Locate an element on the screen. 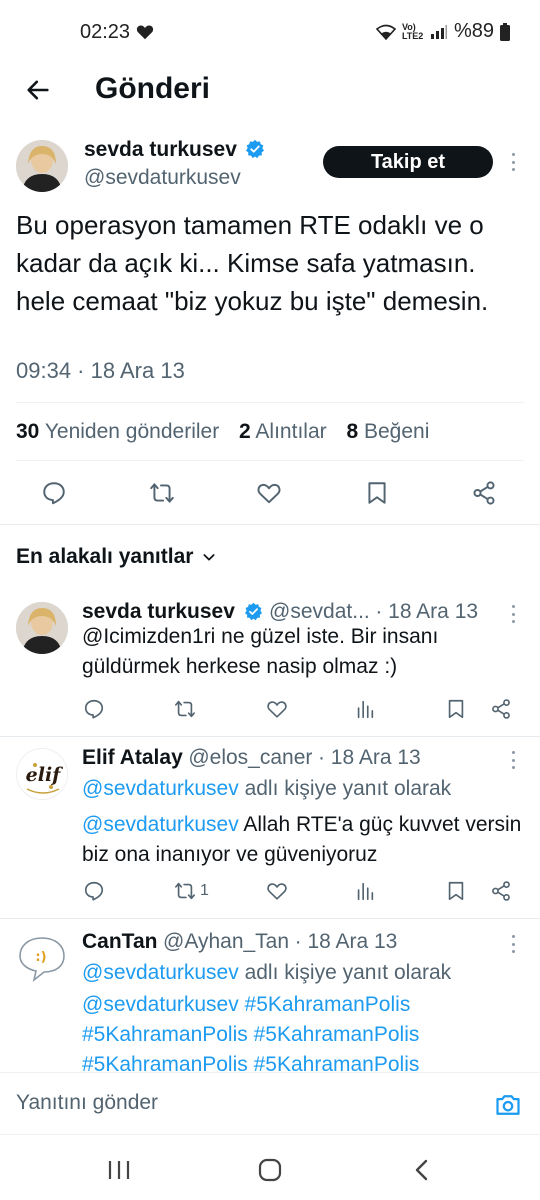 The height and width of the screenshot is (1200, 540). page-title: Gönderi is located at coordinates (153, 88).